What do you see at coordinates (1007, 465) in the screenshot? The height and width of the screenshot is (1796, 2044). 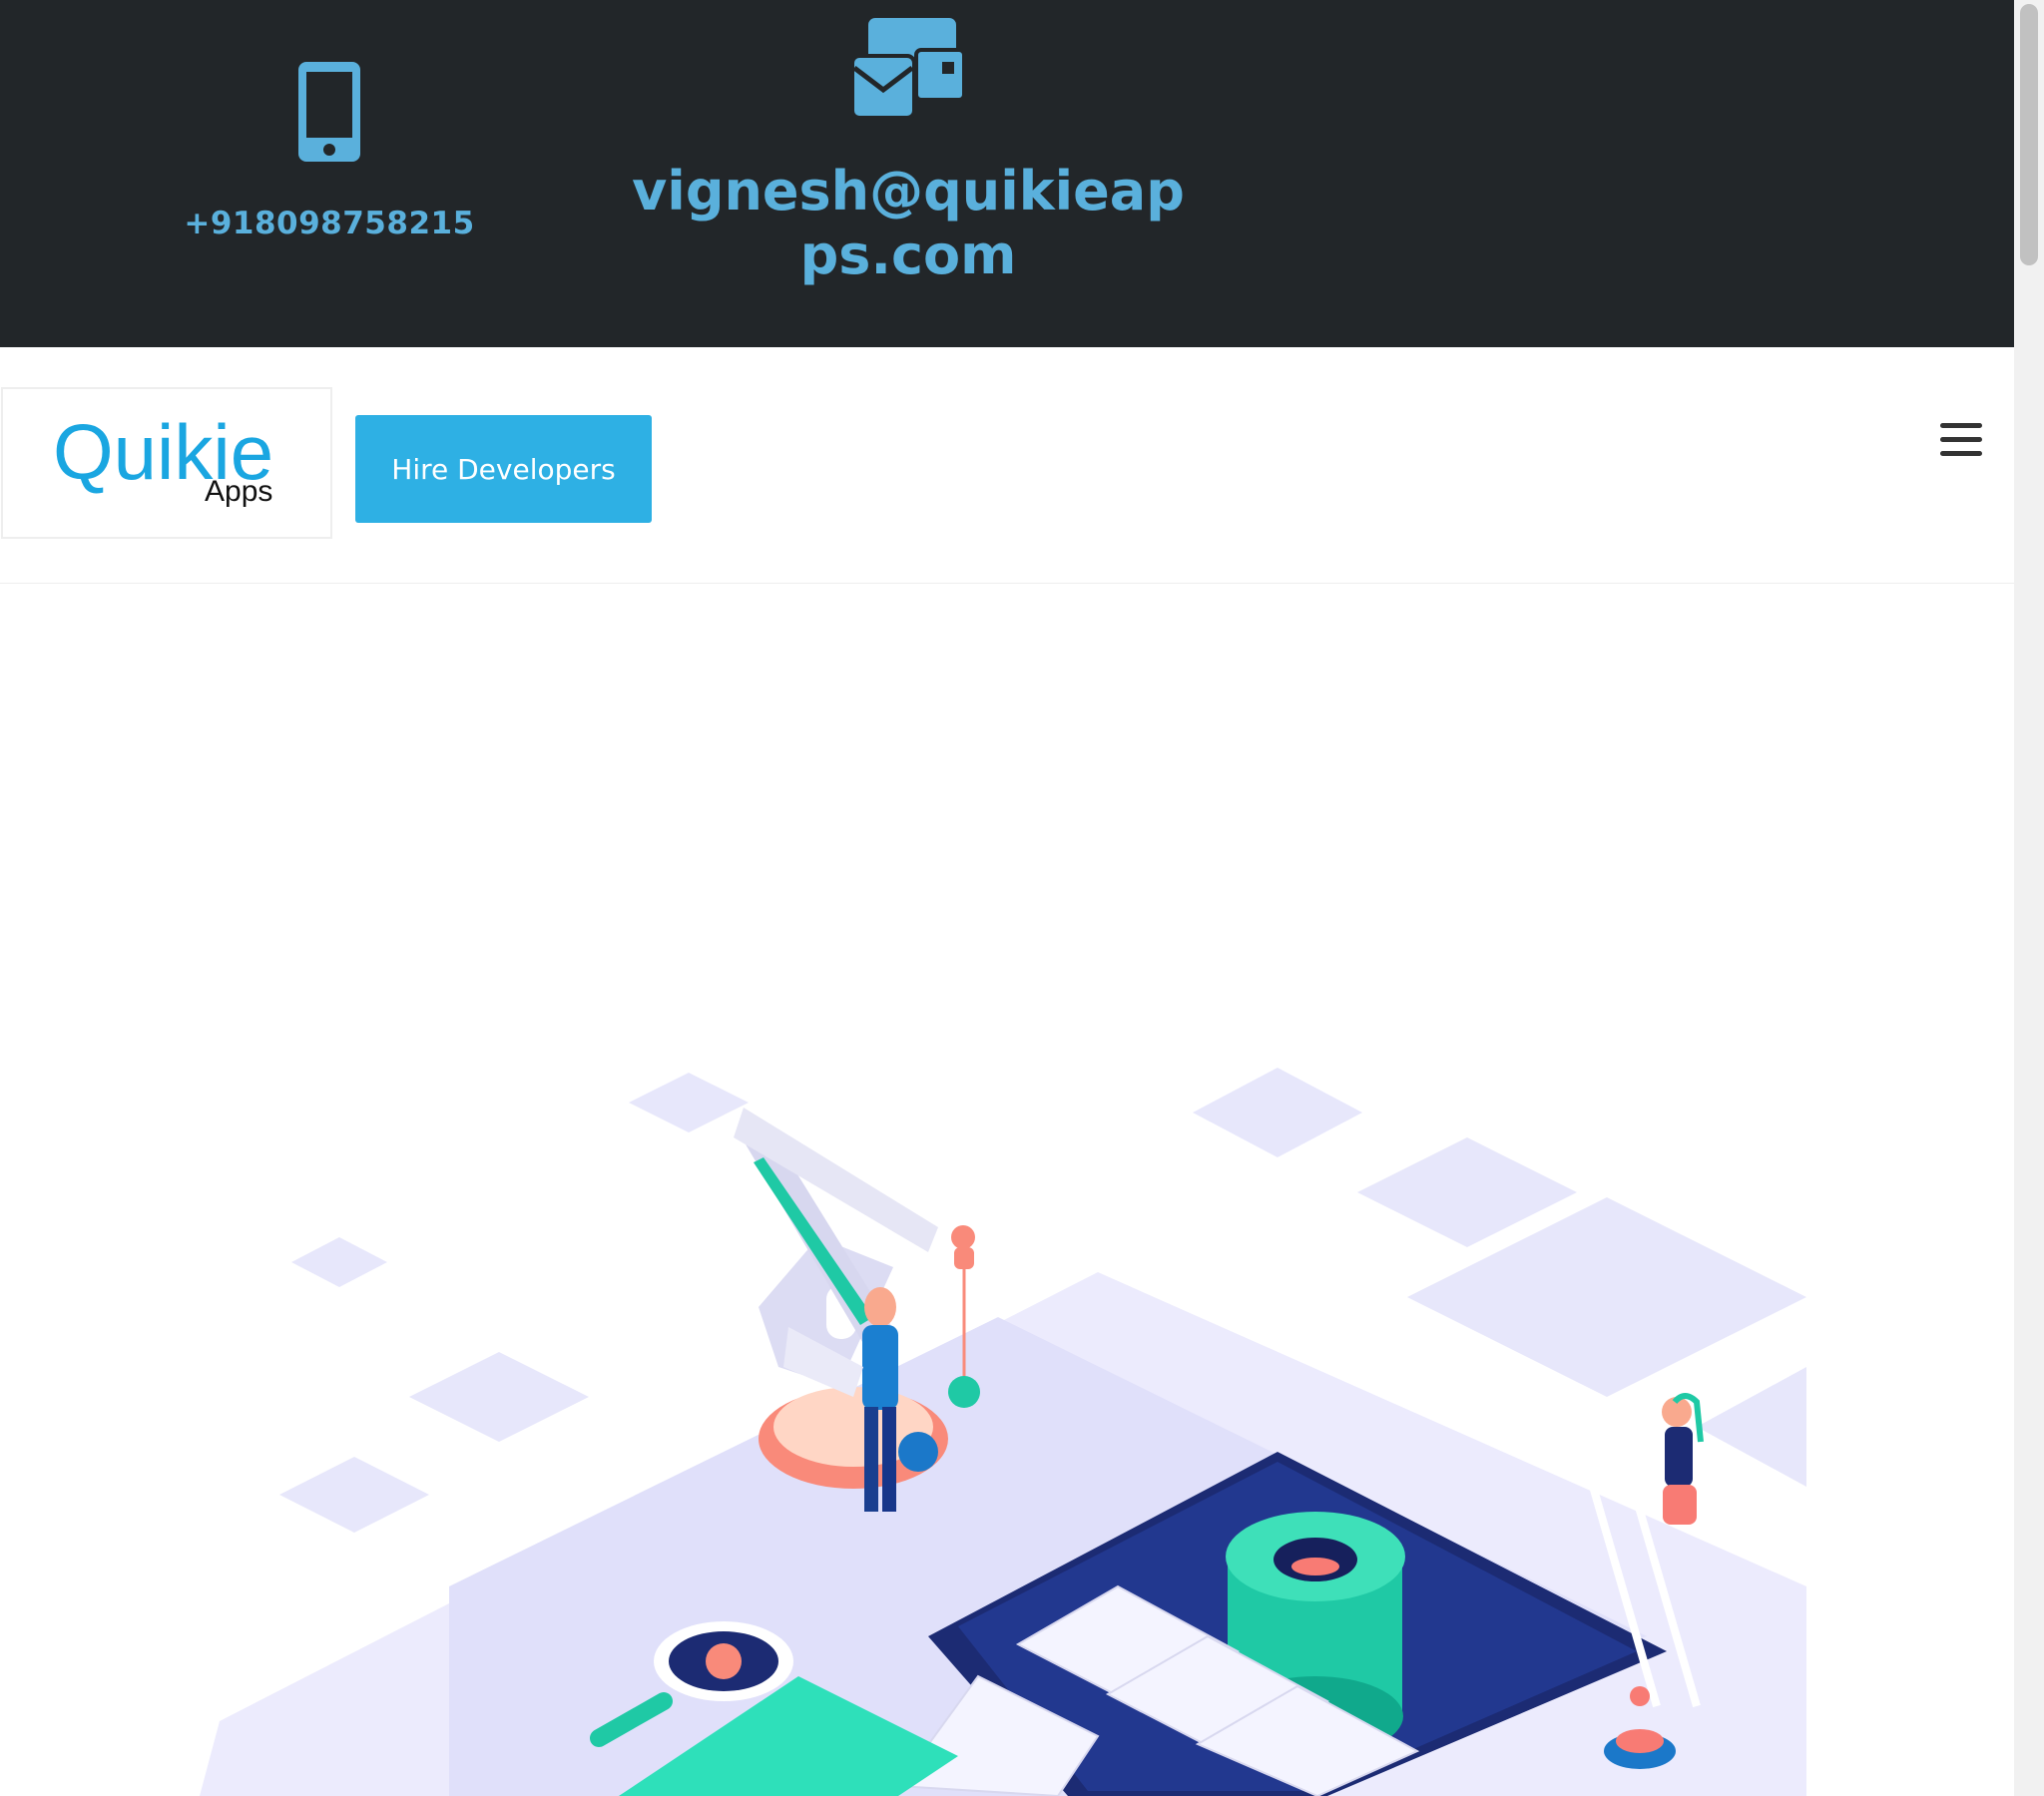 I see `site-header: Quikie Apps Hire Developers` at bounding box center [1007, 465].